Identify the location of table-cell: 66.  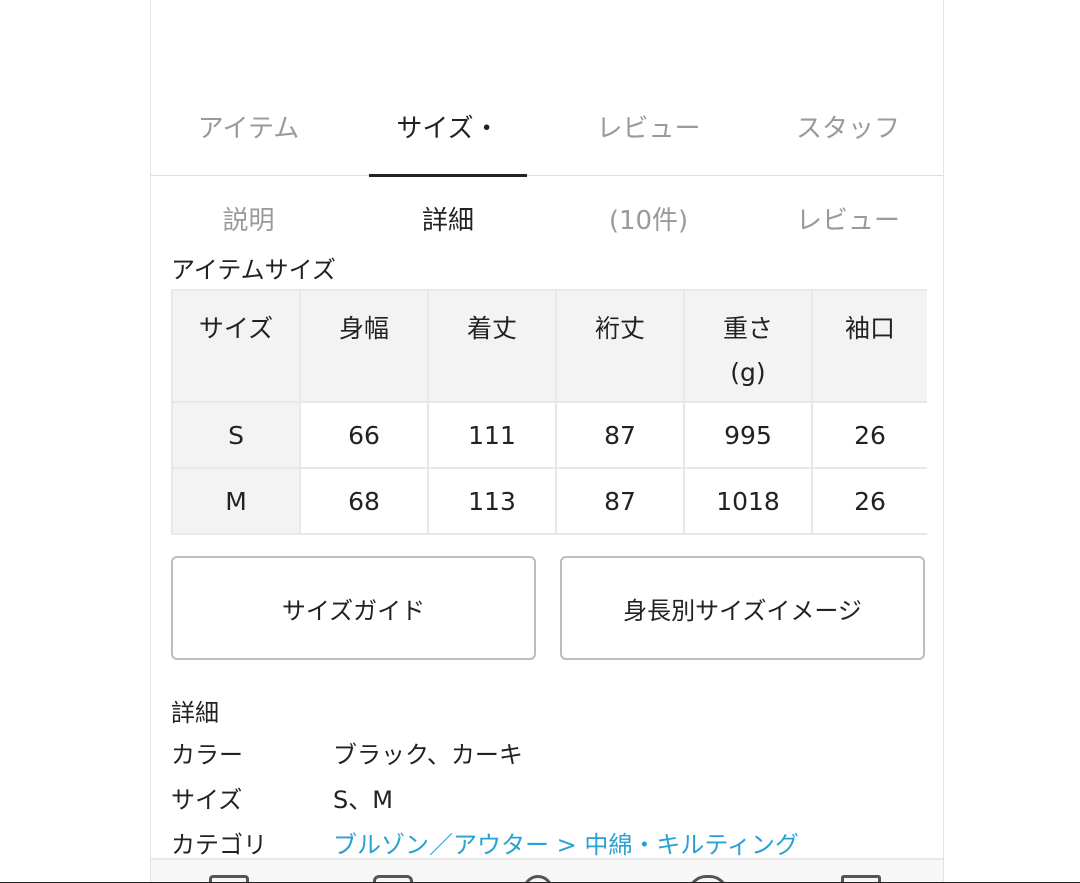
(364, 435).